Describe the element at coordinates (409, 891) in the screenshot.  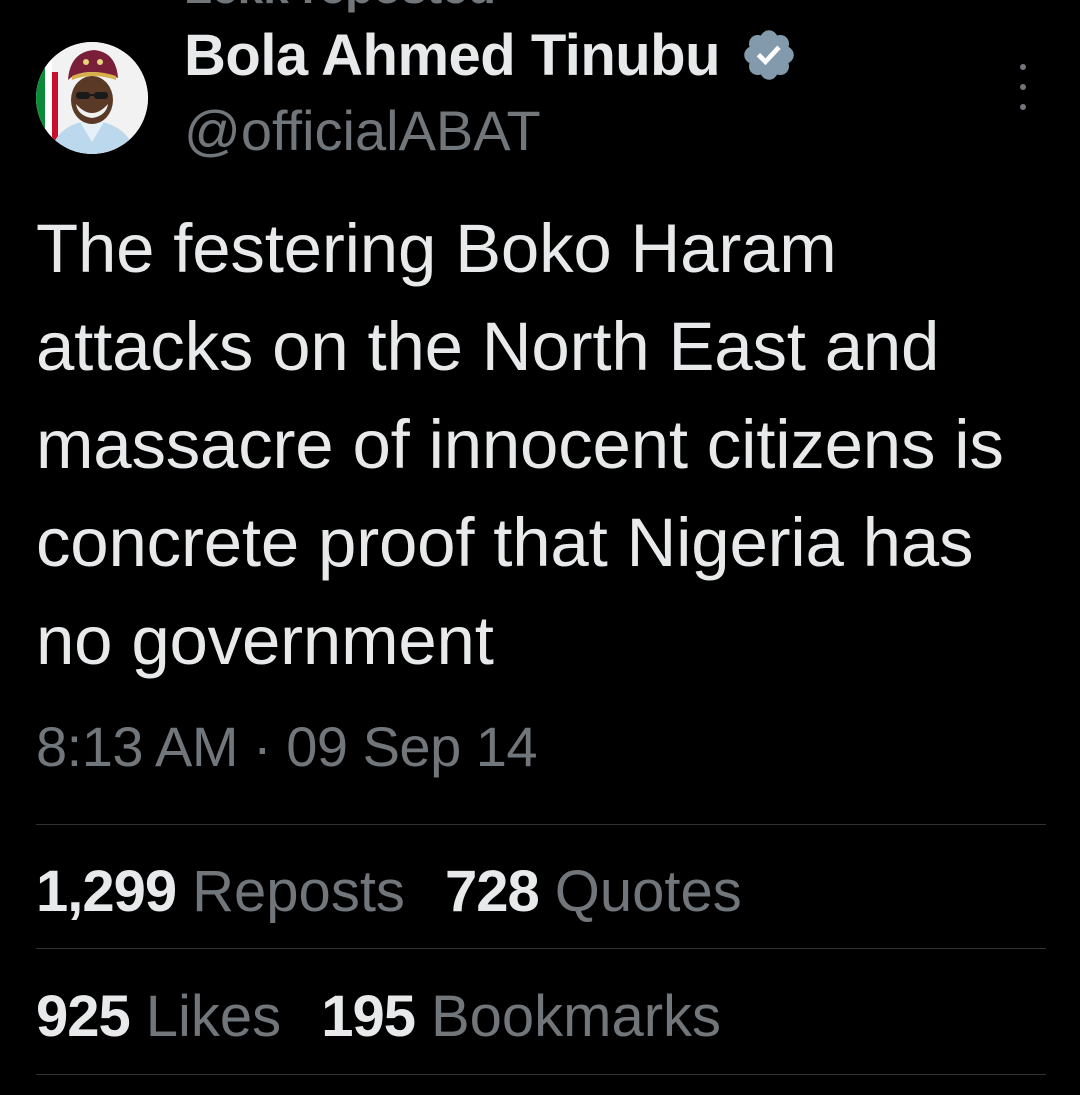
I see `stats-row-1: 1,299 Reposts 728 Quotes` at that location.